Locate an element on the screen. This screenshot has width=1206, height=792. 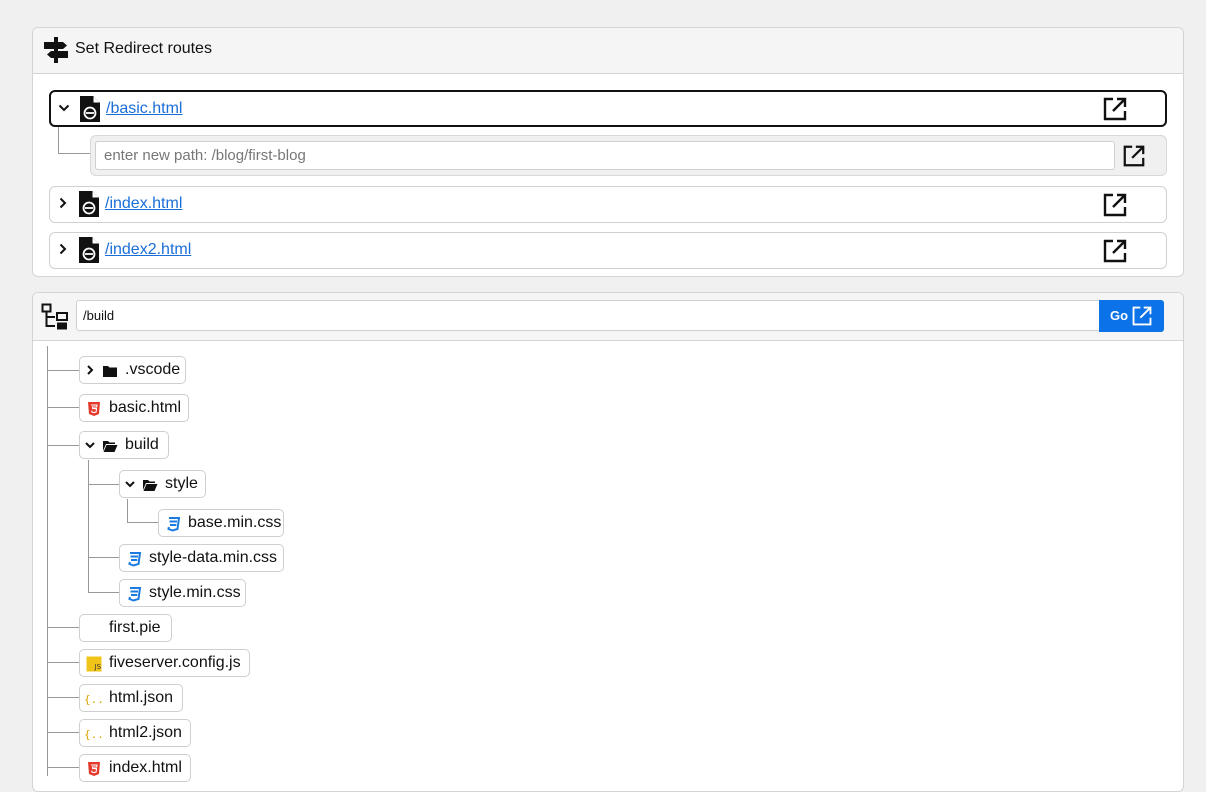
tree-node-file: style.min.css is located at coordinates (182, 593).